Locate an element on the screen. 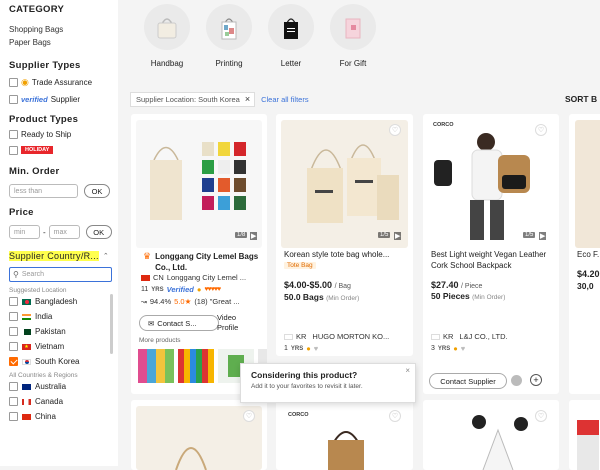  verified-supplier-filter: verified Supplier is located at coordinates (63, 99).